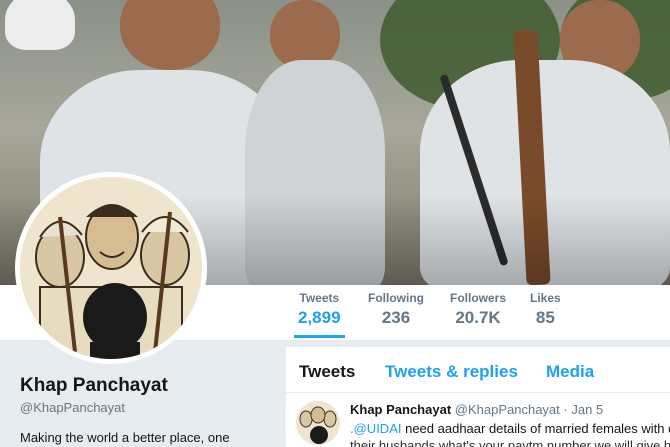 The height and width of the screenshot is (447, 670). I want to click on stat-label: Followers, so click(478, 298).